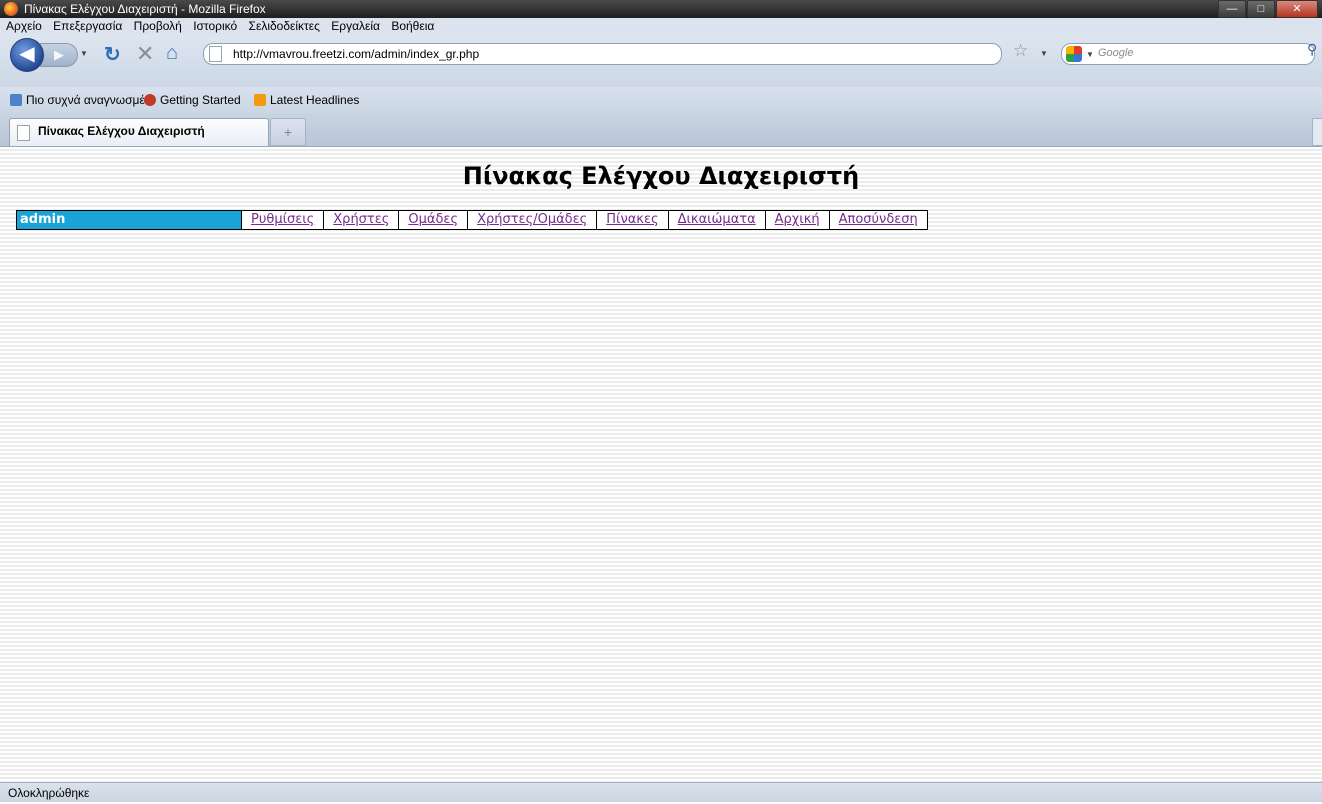 Image resolution: width=1322 pixels, height=804 pixels. Describe the element at coordinates (1232, 9) in the screenshot. I see `minimize-button: —` at that location.